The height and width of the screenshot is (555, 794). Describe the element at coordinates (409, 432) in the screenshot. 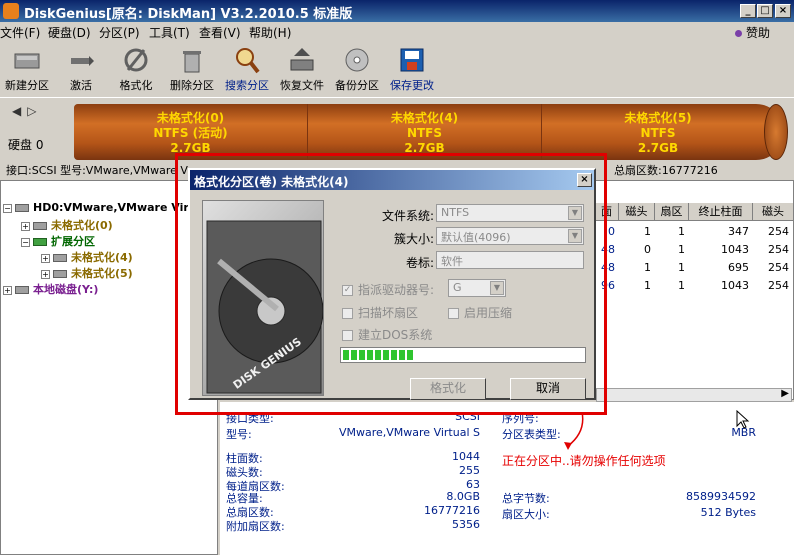

I see `model-value: VMware,VMware Virtual S` at that location.